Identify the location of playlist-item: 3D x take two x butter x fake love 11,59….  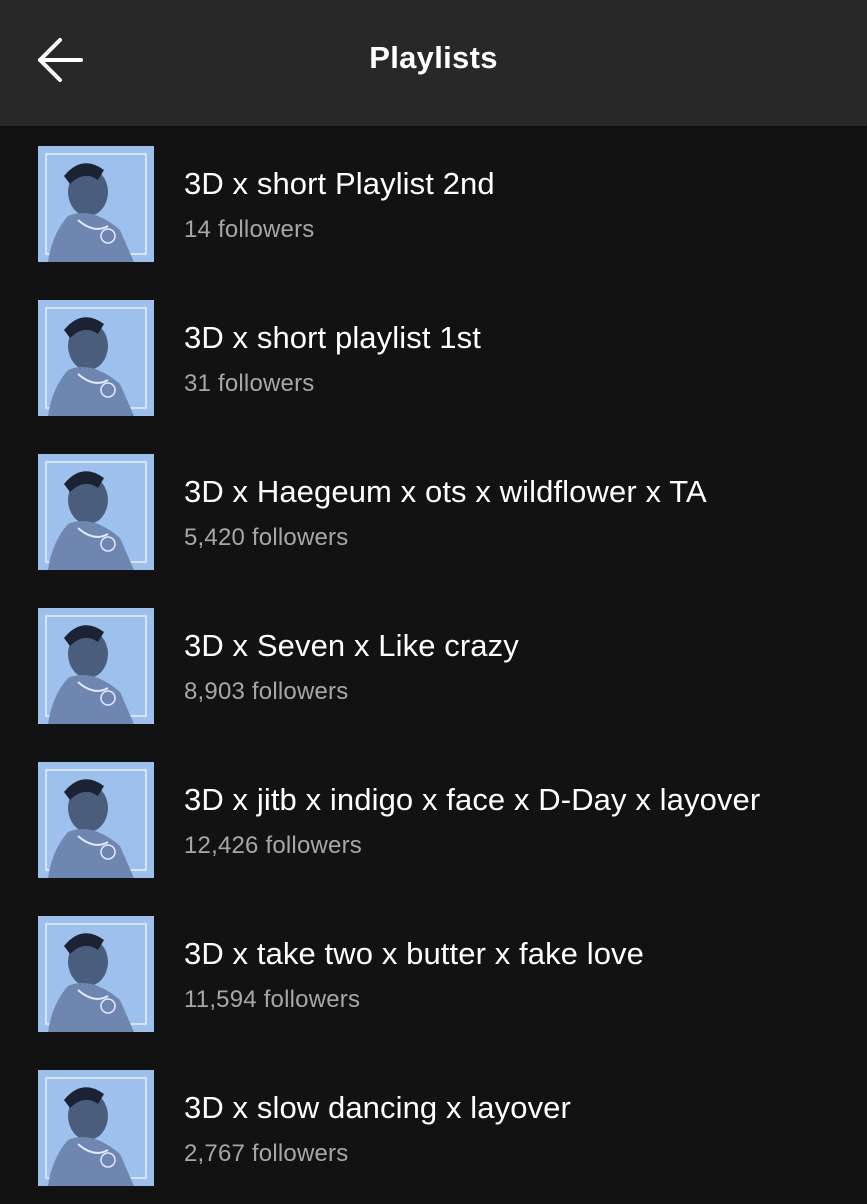
(433, 973).